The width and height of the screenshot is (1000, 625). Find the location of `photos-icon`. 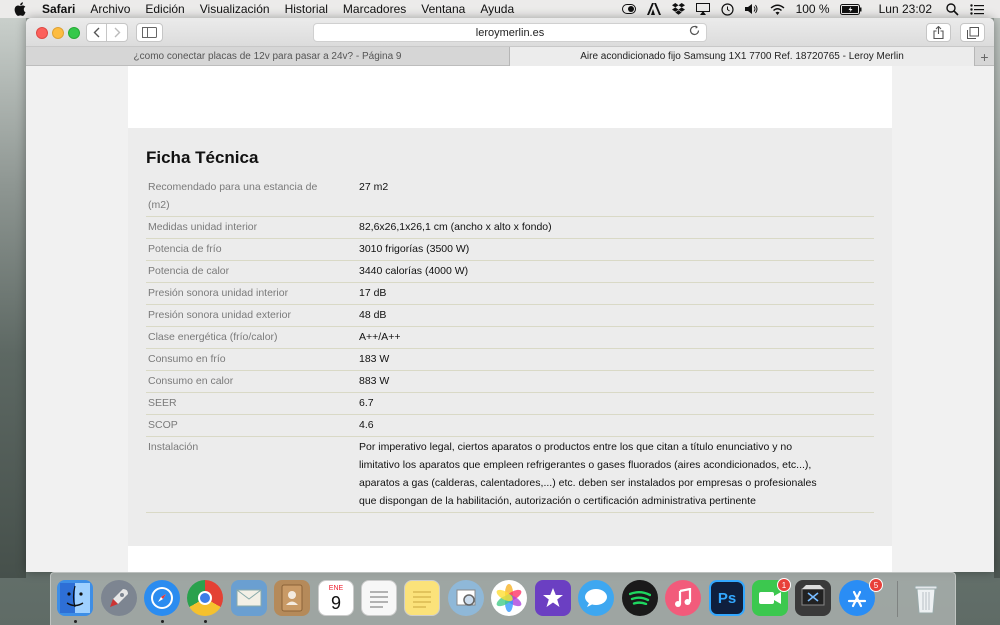

photos-icon is located at coordinates (509, 598).